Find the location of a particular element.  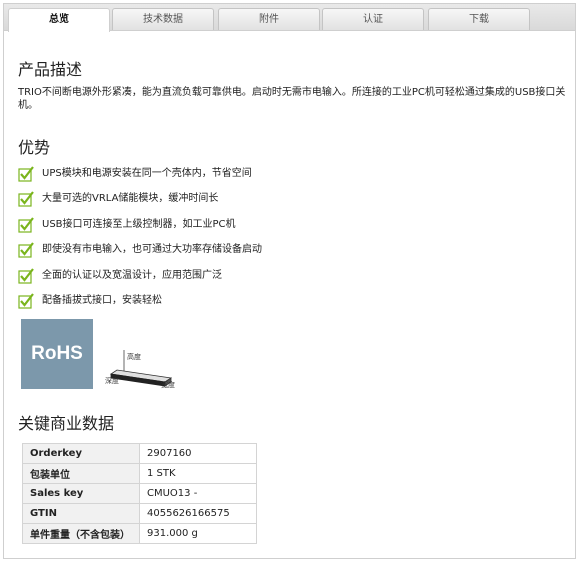

list-item: 大量可选的VRLA储能模块，缓冲时间长 is located at coordinates (140, 201).